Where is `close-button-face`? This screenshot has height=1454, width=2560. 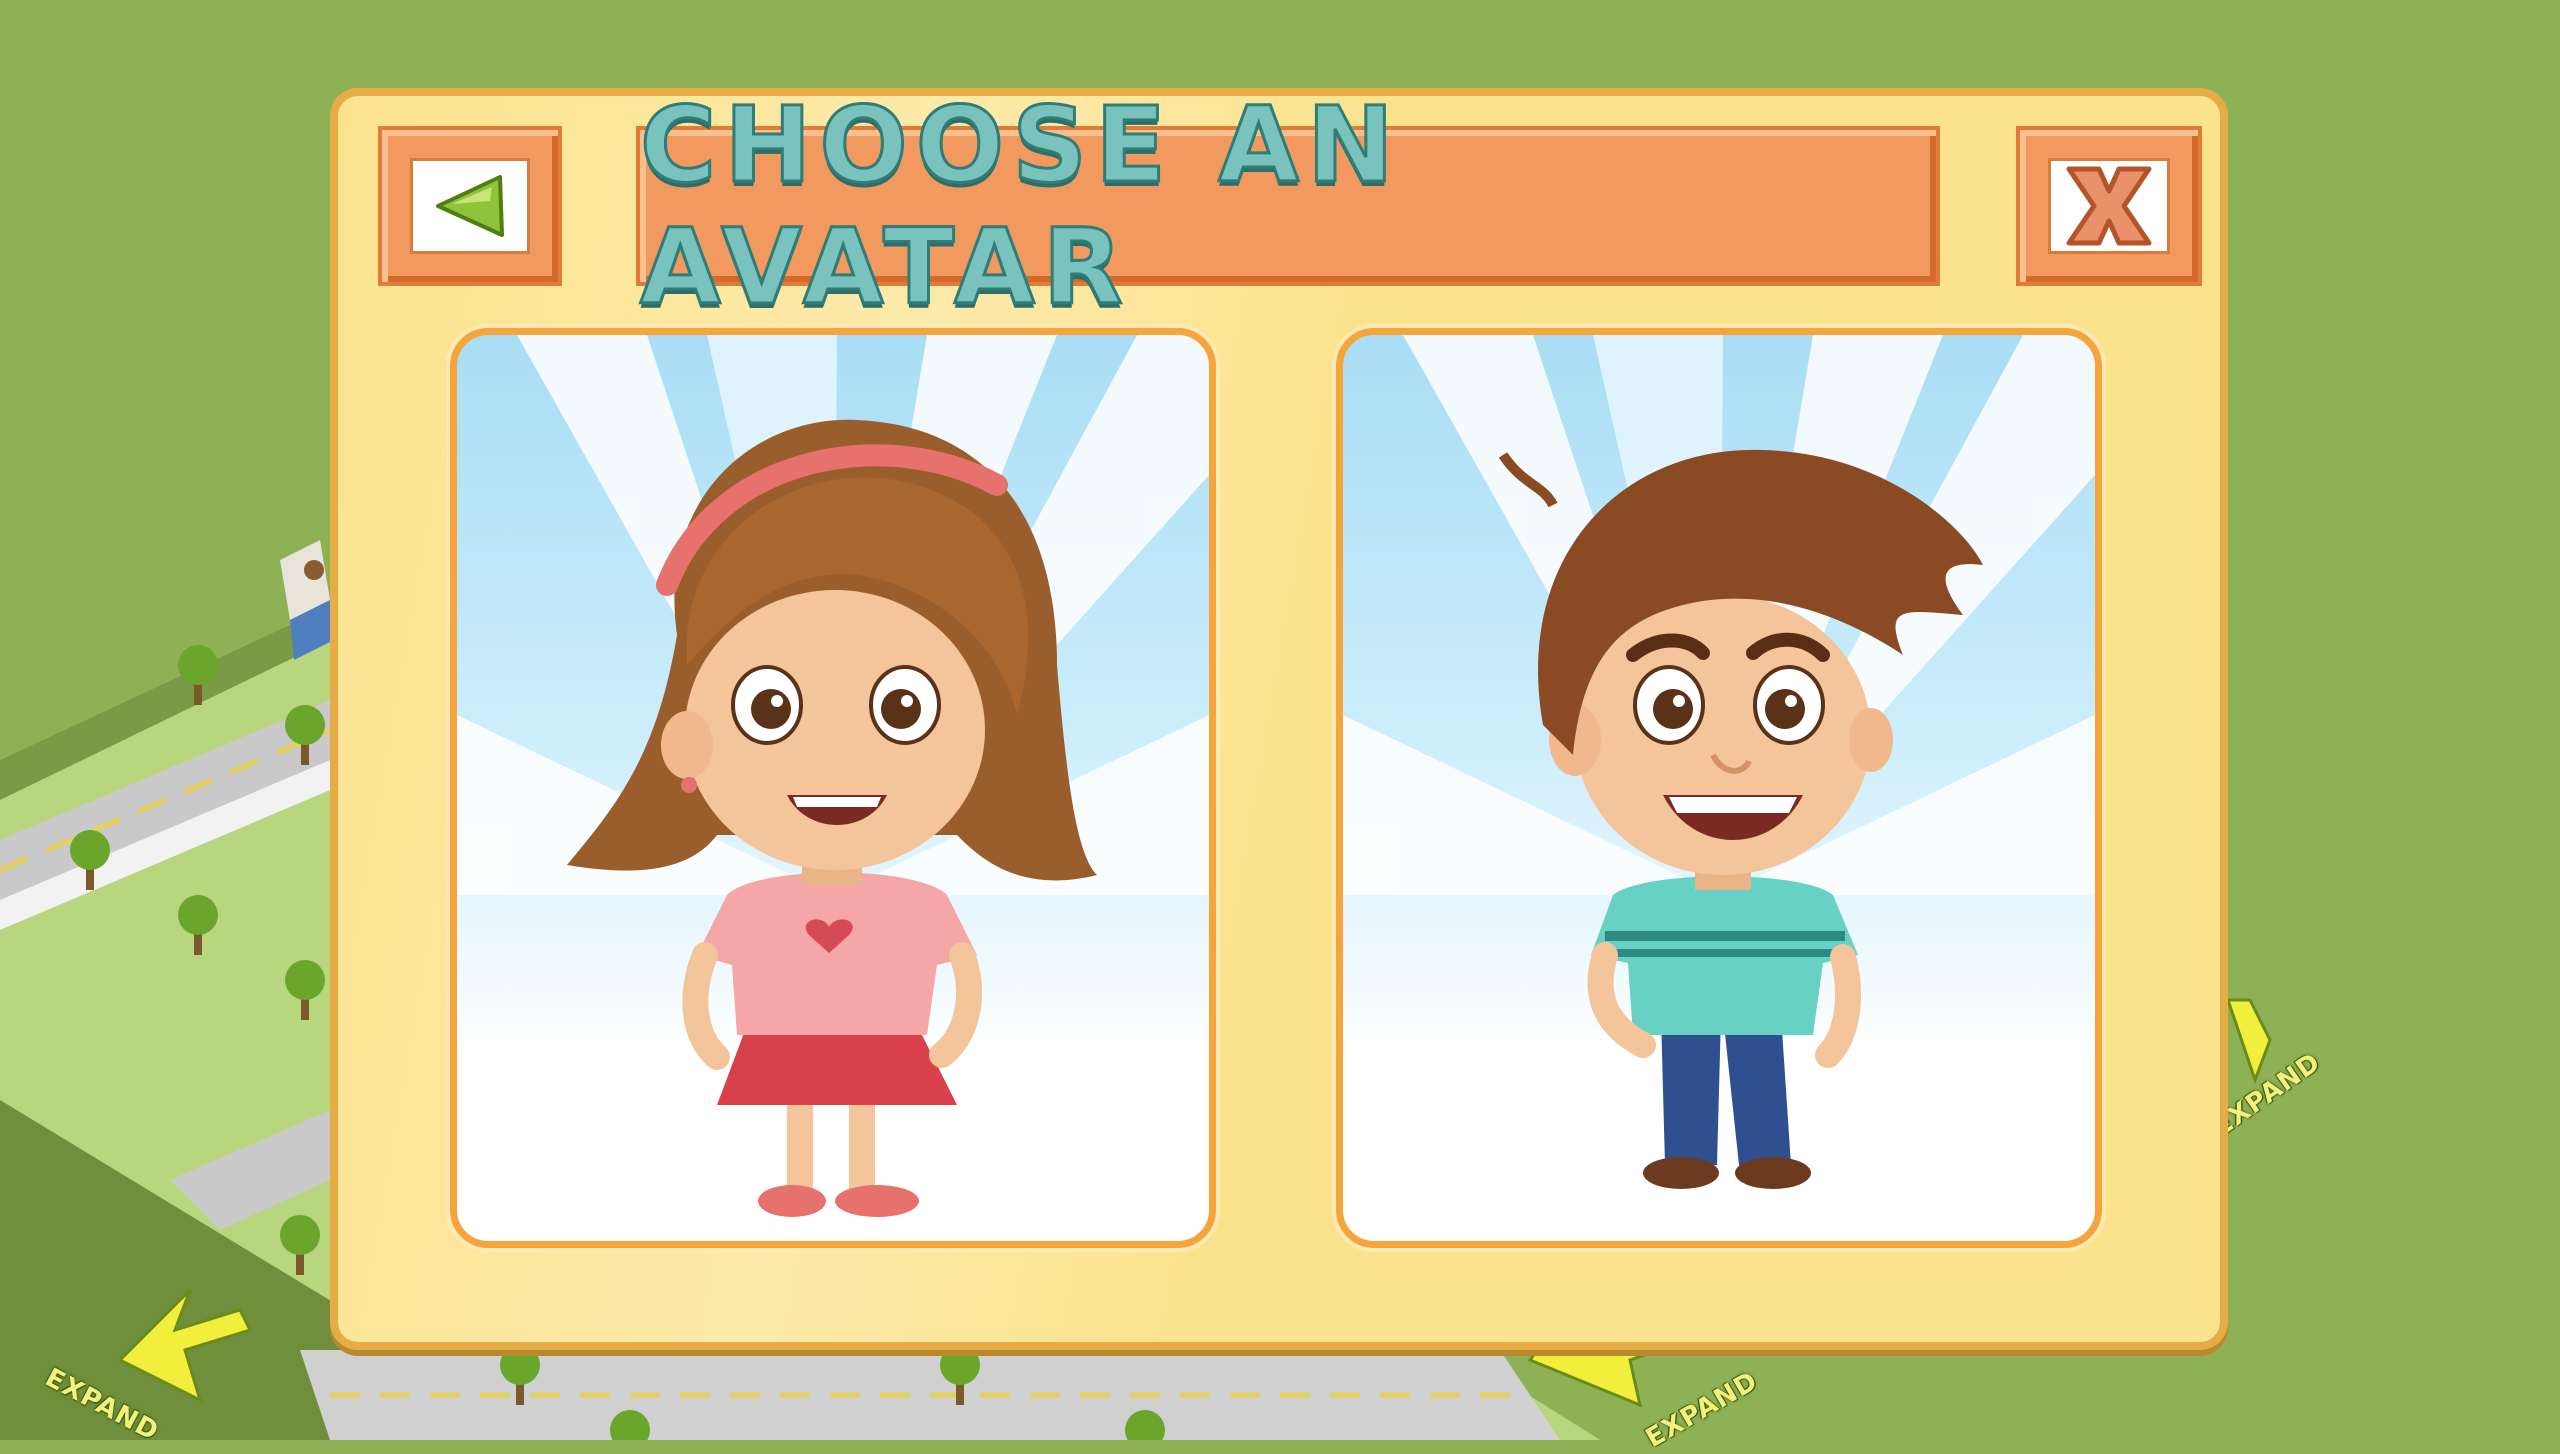 close-button-face is located at coordinates (2109, 206).